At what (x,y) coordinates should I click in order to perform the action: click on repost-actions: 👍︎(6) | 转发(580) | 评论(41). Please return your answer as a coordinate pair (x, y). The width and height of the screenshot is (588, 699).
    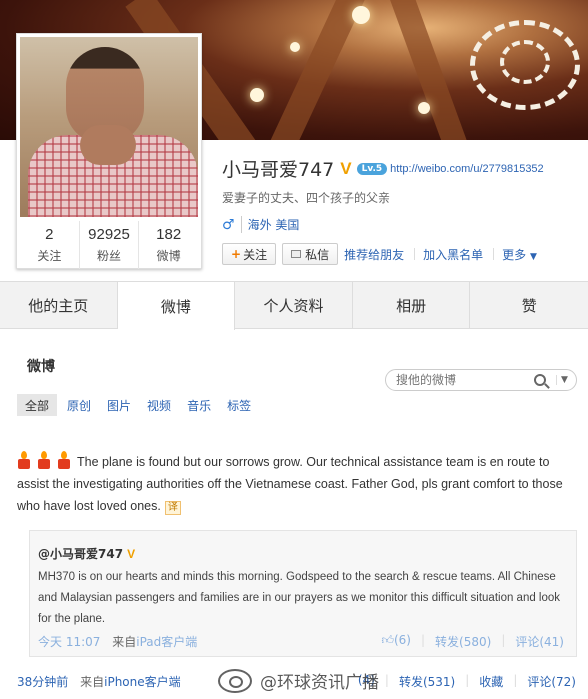
    Looking at the image, I should click on (472, 641).